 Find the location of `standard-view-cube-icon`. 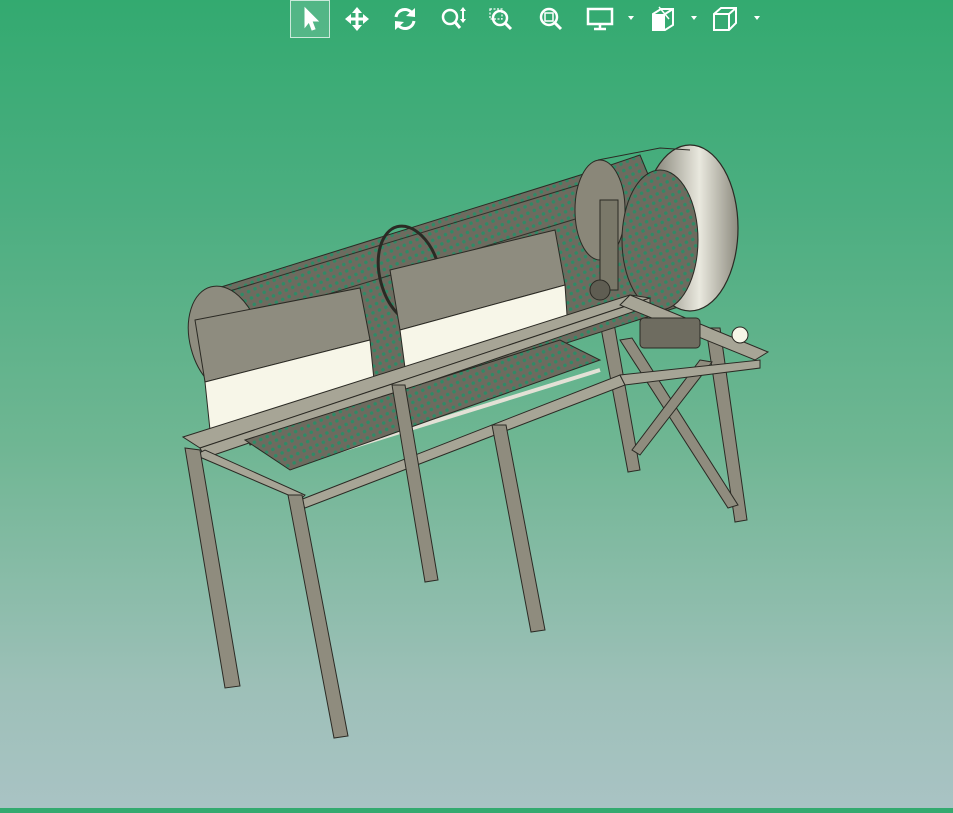

standard-view-cube-icon is located at coordinates (725, 19).